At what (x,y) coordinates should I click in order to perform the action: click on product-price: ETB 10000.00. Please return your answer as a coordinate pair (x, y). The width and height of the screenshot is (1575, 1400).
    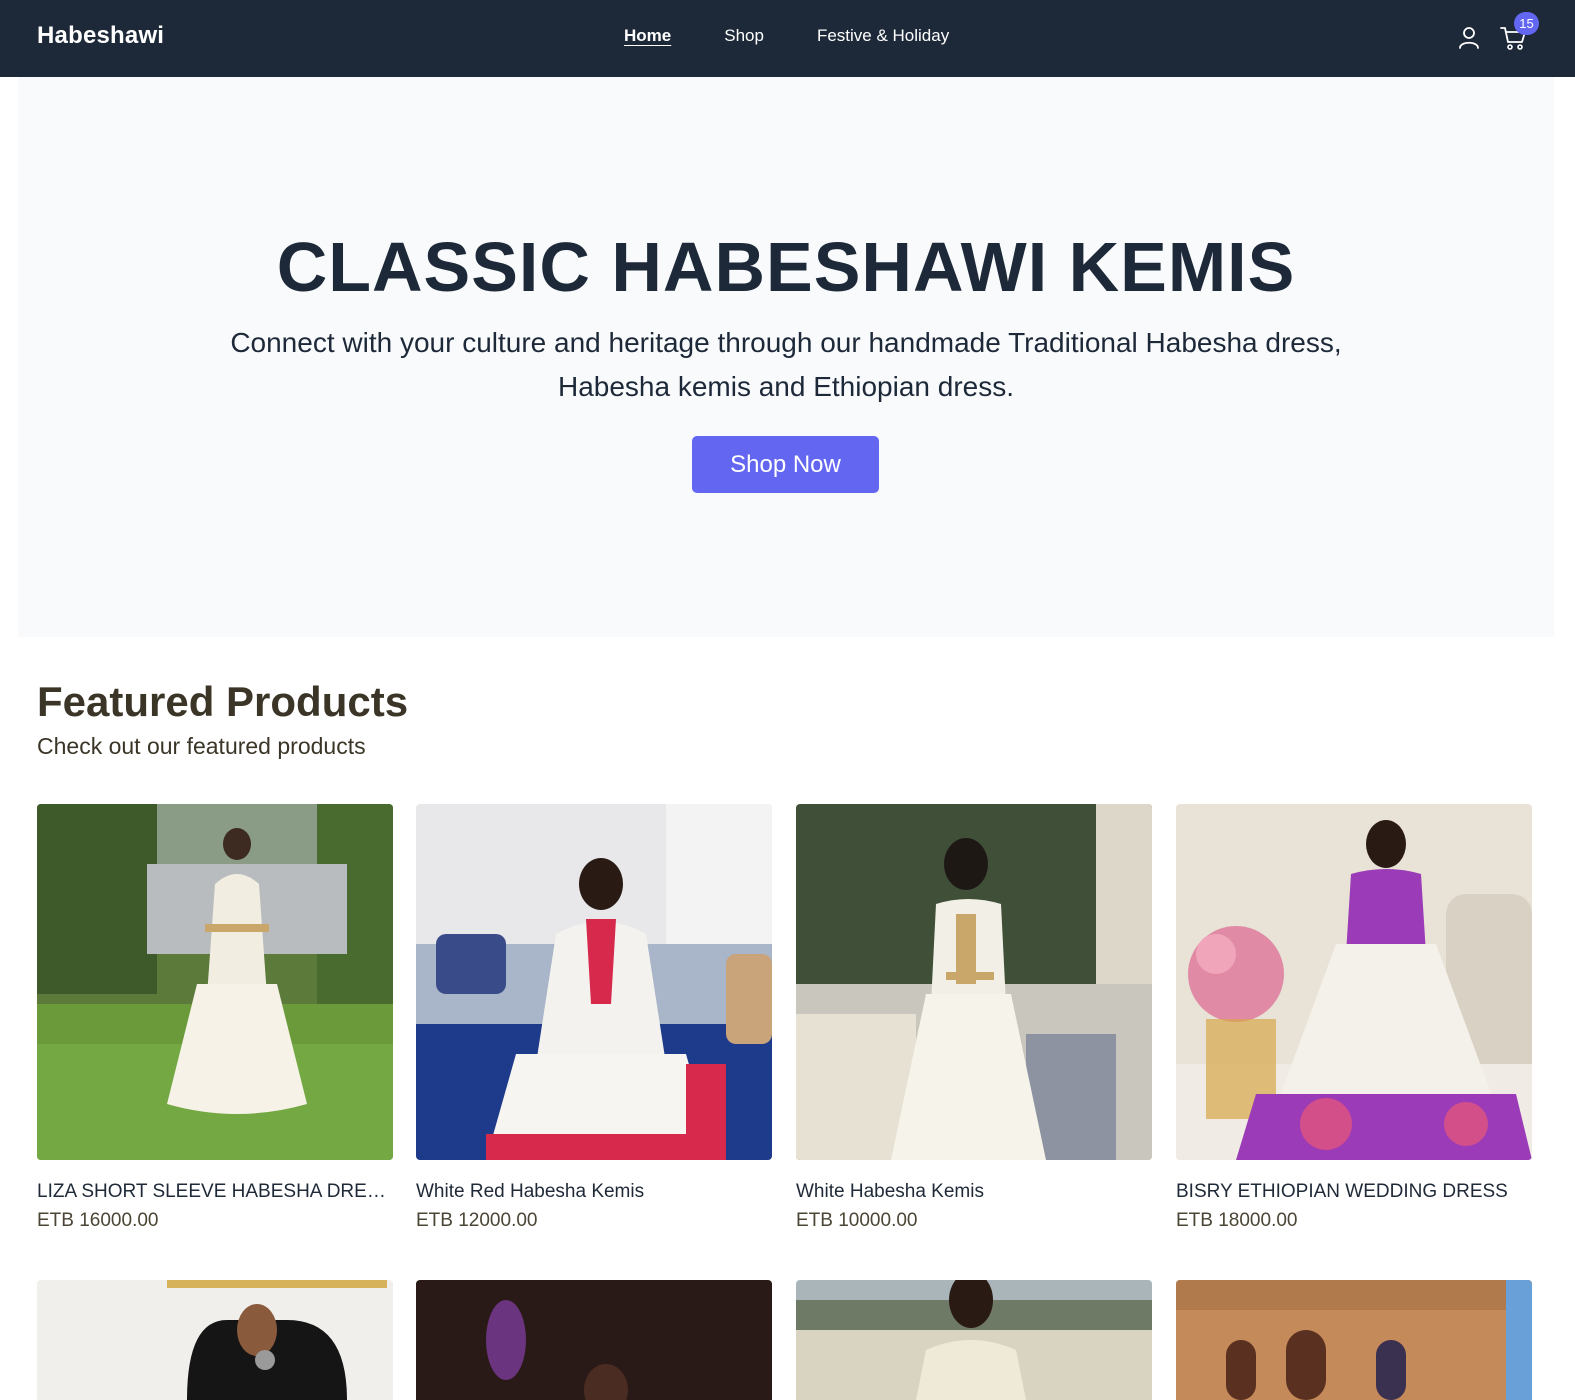
    Looking at the image, I should click on (857, 1220).